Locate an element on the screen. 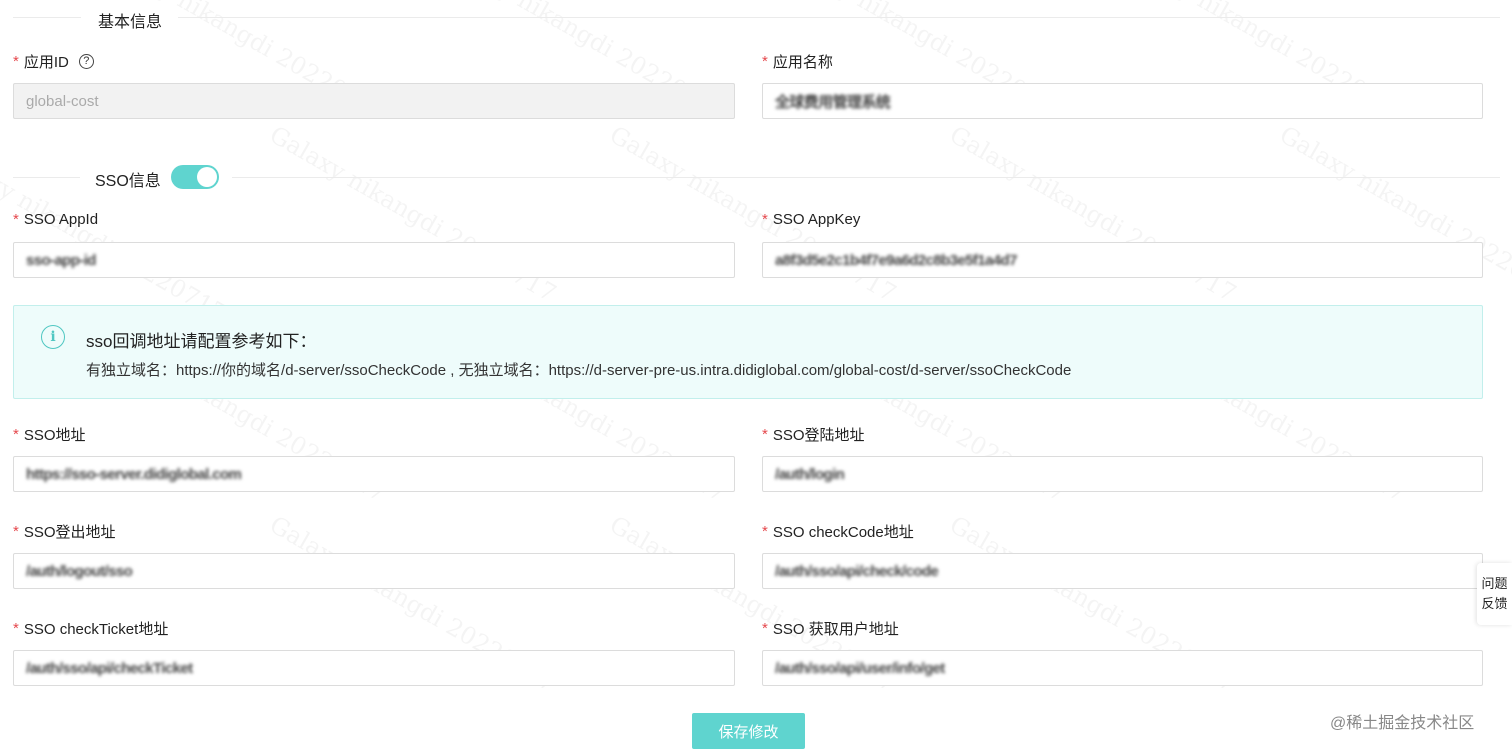  sso-checkticket-url-label-text: SSO checkTicket地址 is located at coordinates (96, 629).